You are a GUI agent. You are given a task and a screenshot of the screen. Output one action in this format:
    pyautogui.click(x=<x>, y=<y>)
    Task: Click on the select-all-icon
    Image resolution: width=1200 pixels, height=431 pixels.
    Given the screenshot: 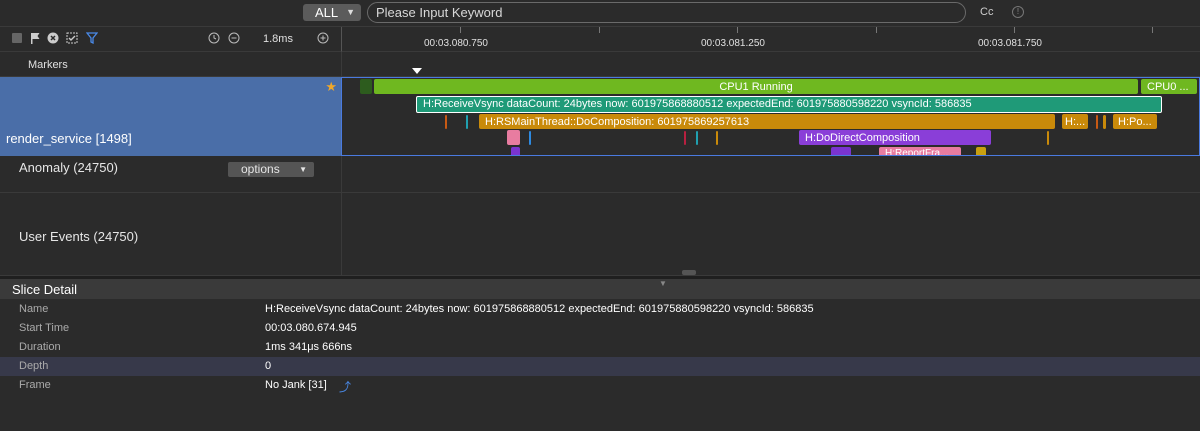 What is the action you would take?
    pyautogui.click(x=72, y=38)
    